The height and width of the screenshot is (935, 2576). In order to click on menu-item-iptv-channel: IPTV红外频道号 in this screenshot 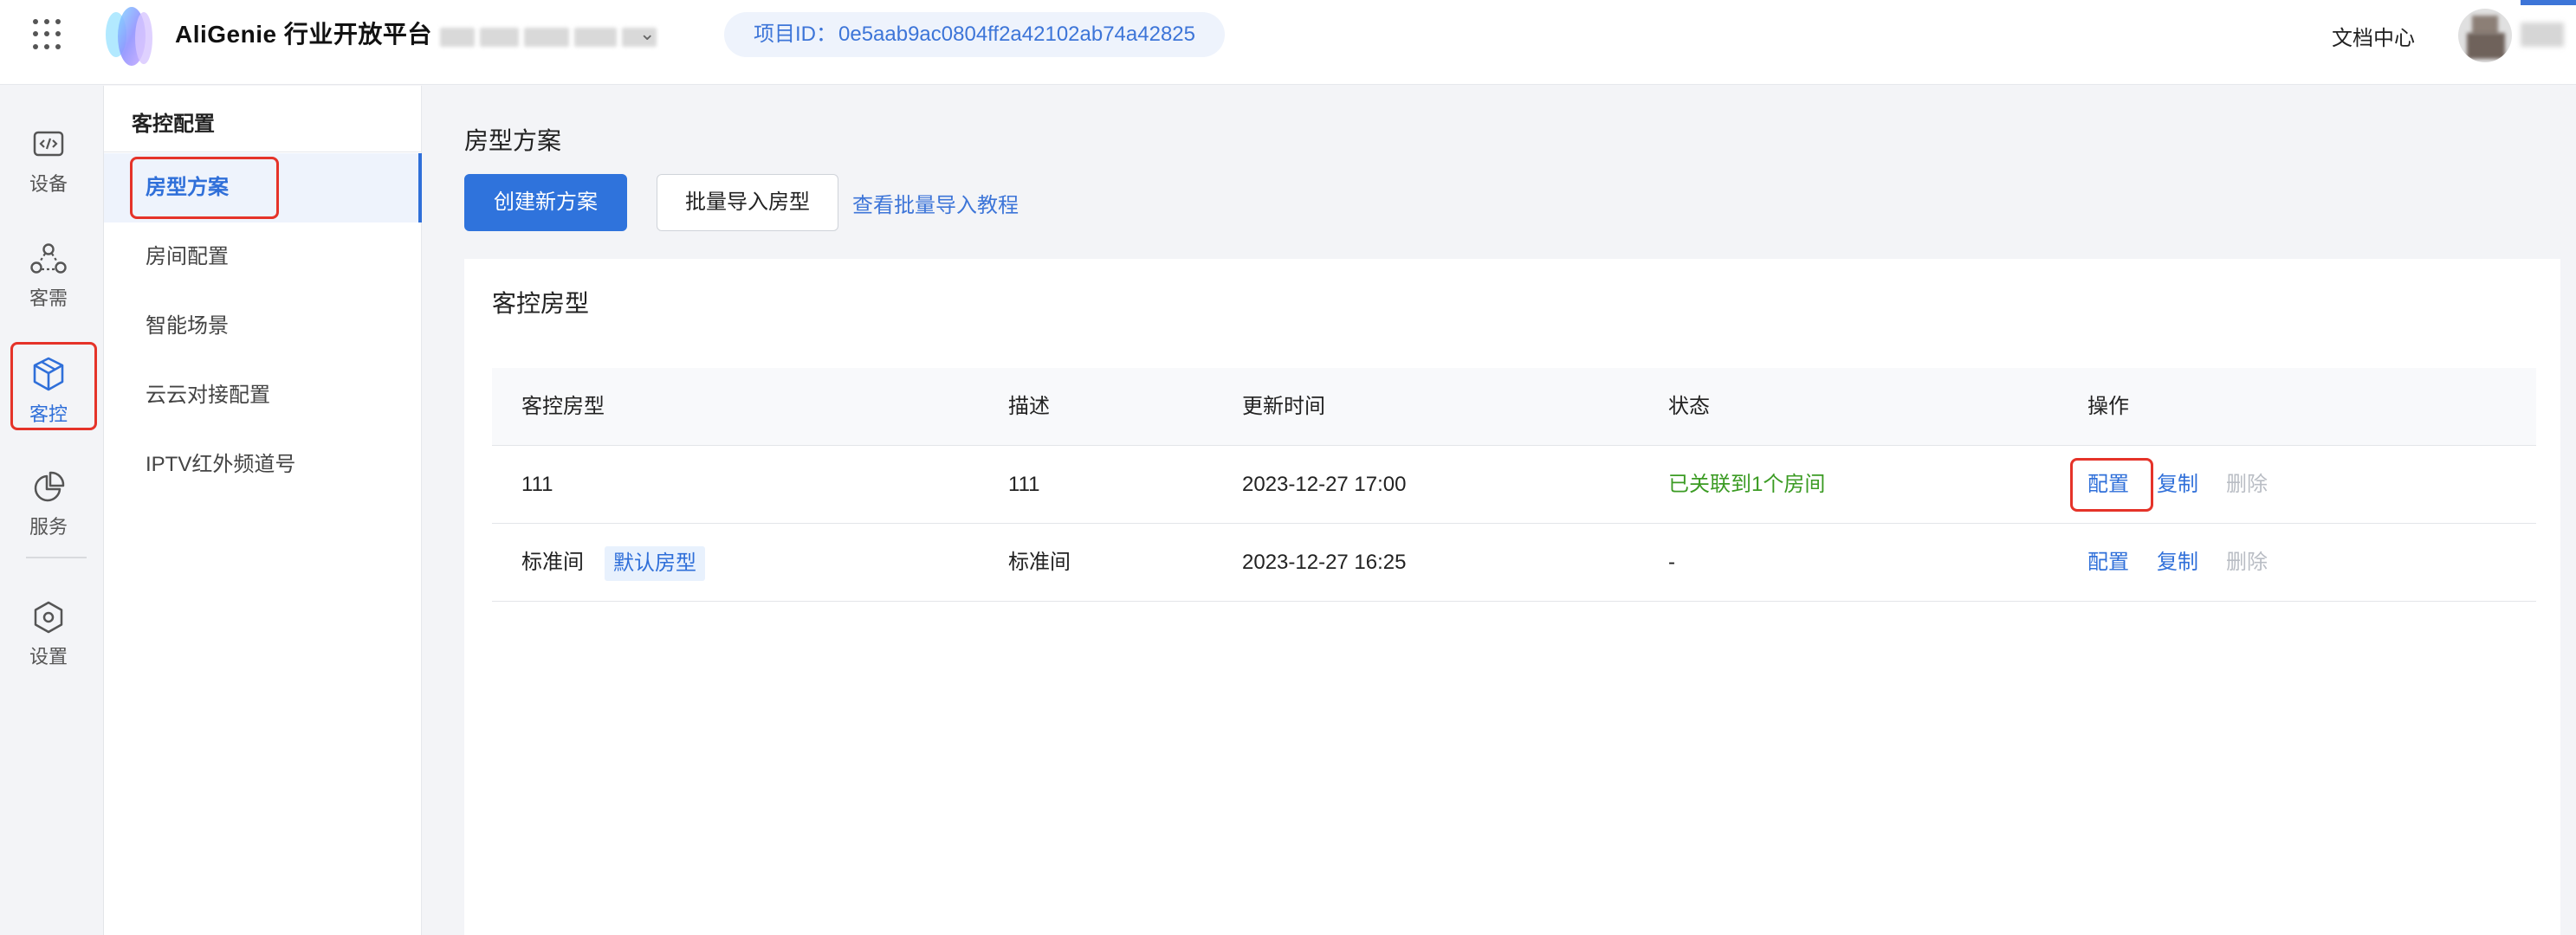, I will do `click(263, 465)`.